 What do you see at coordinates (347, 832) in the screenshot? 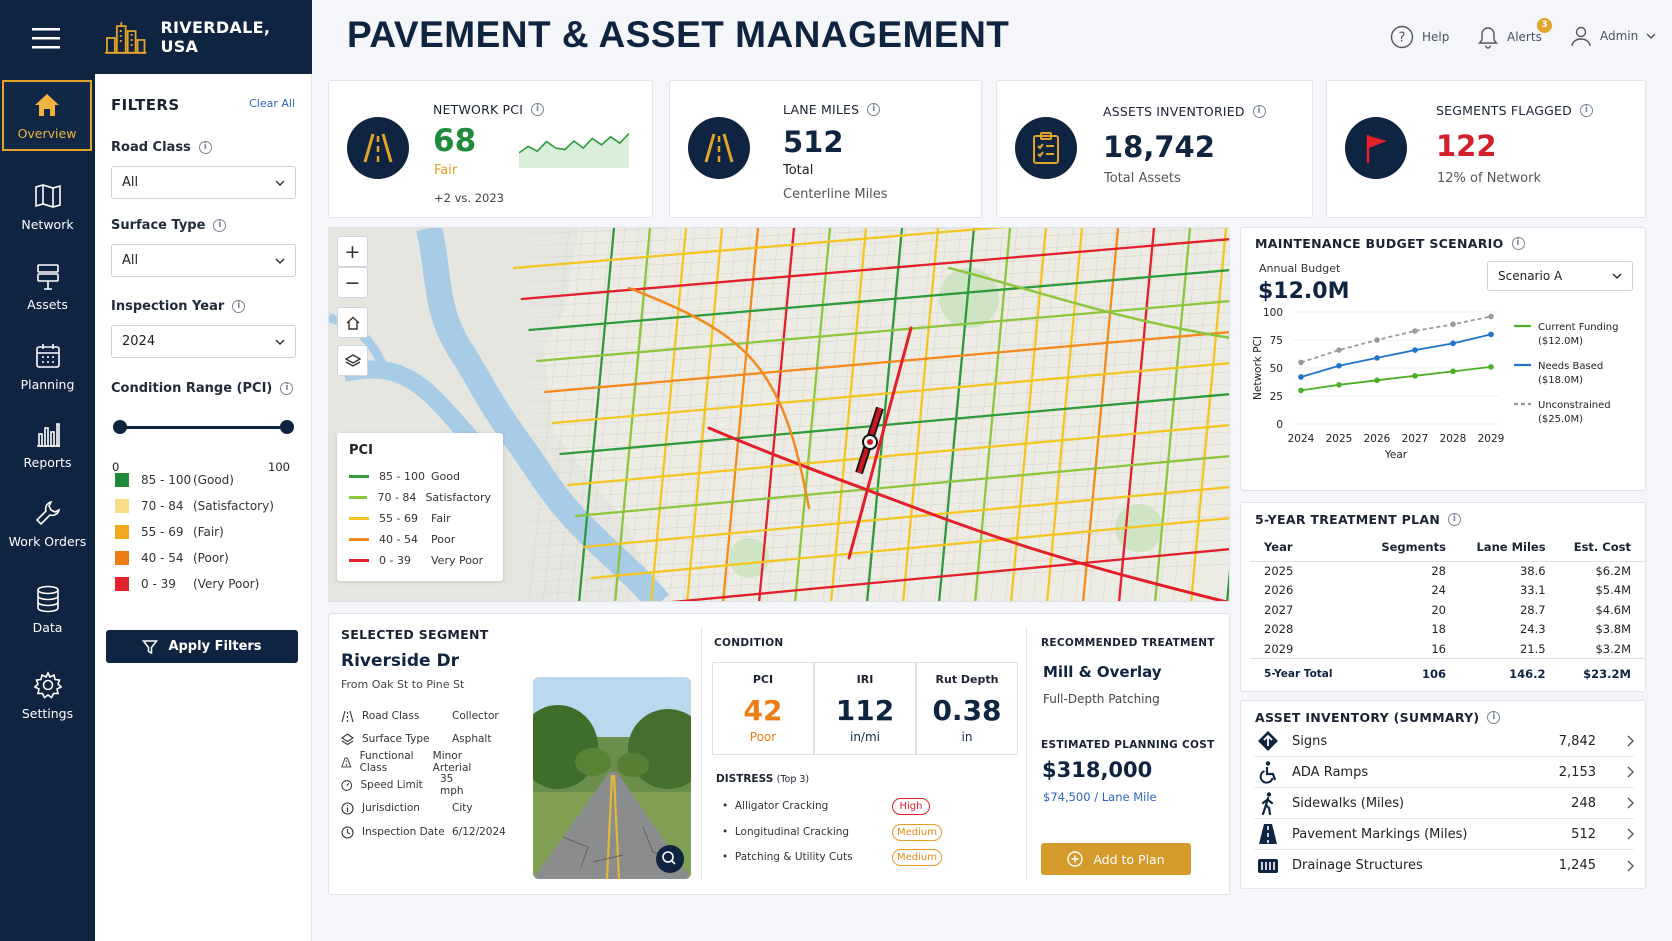
I see `clock-icon` at bounding box center [347, 832].